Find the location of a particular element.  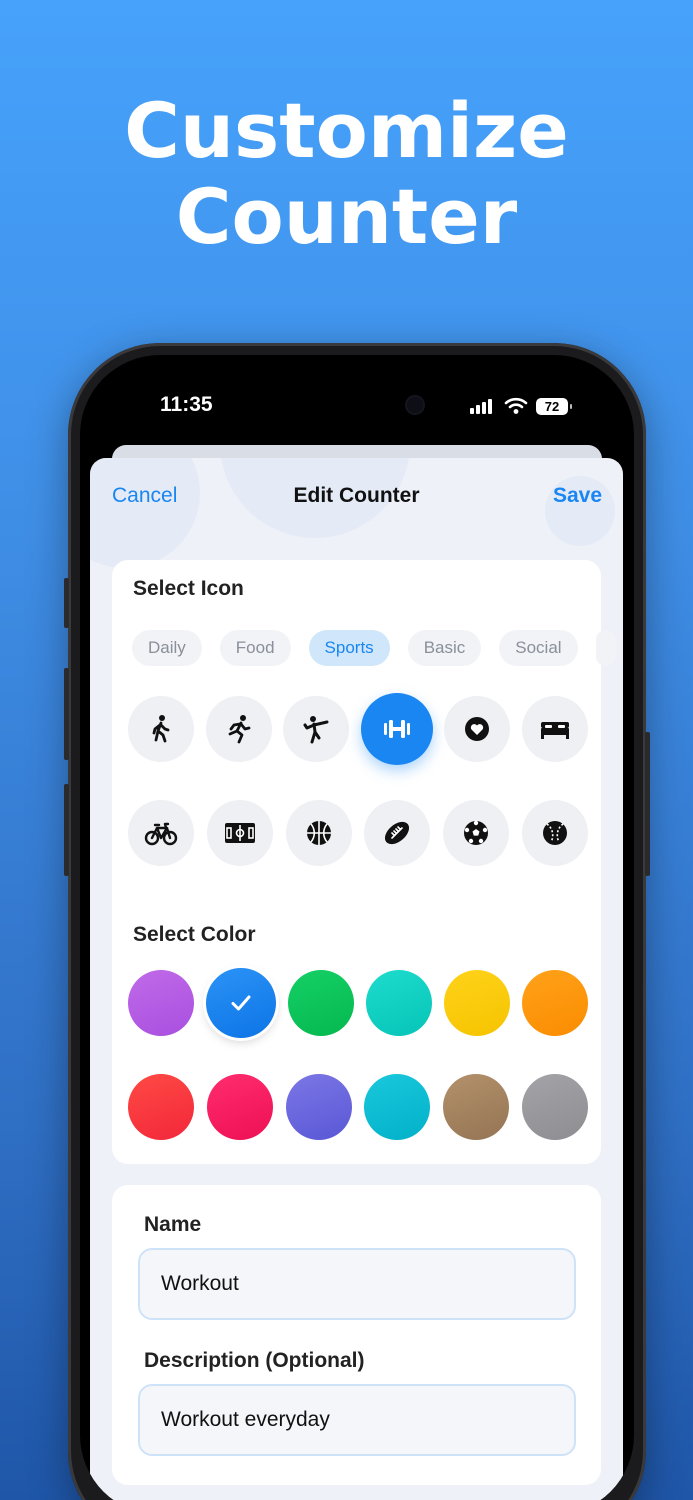

phone-volume-down-button is located at coordinates (66, 830).